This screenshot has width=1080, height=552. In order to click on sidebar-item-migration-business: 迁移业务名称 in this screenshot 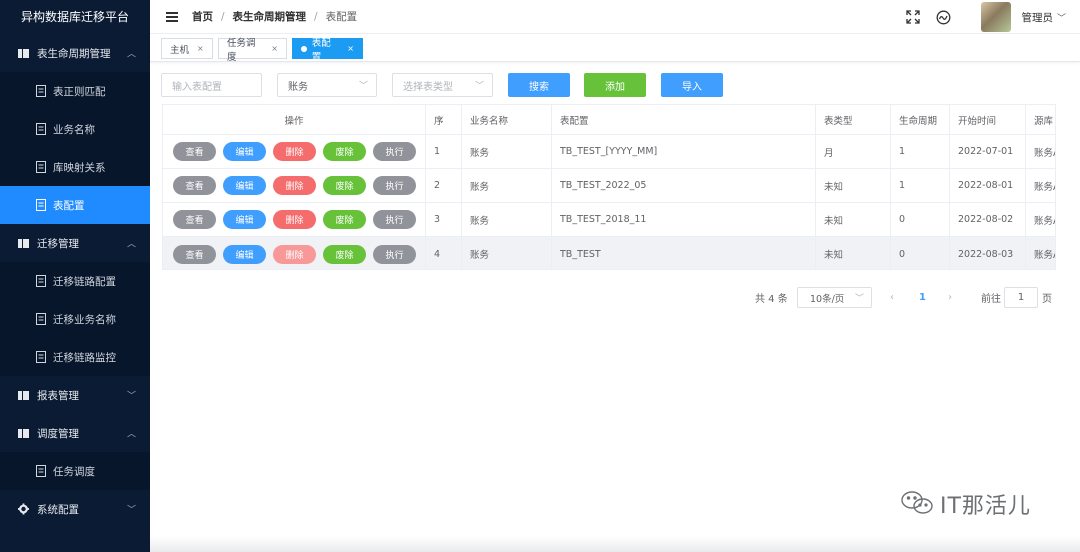, I will do `click(75, 319)`.